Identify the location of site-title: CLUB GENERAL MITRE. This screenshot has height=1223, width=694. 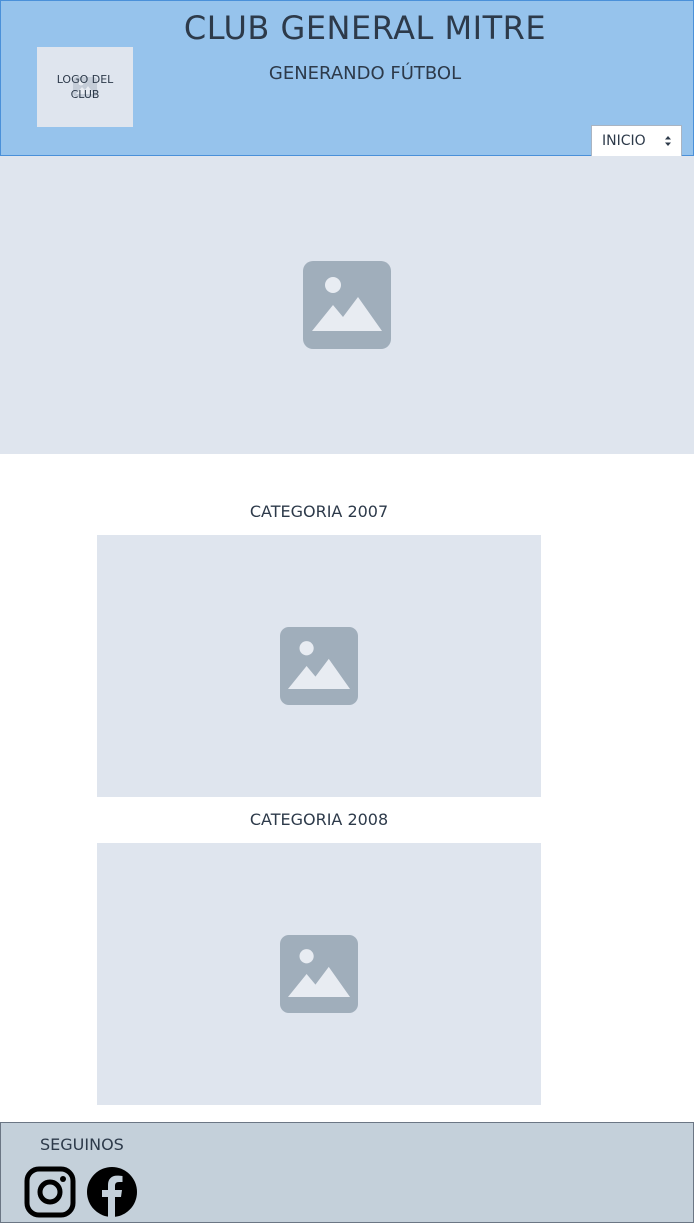
(365, 28).